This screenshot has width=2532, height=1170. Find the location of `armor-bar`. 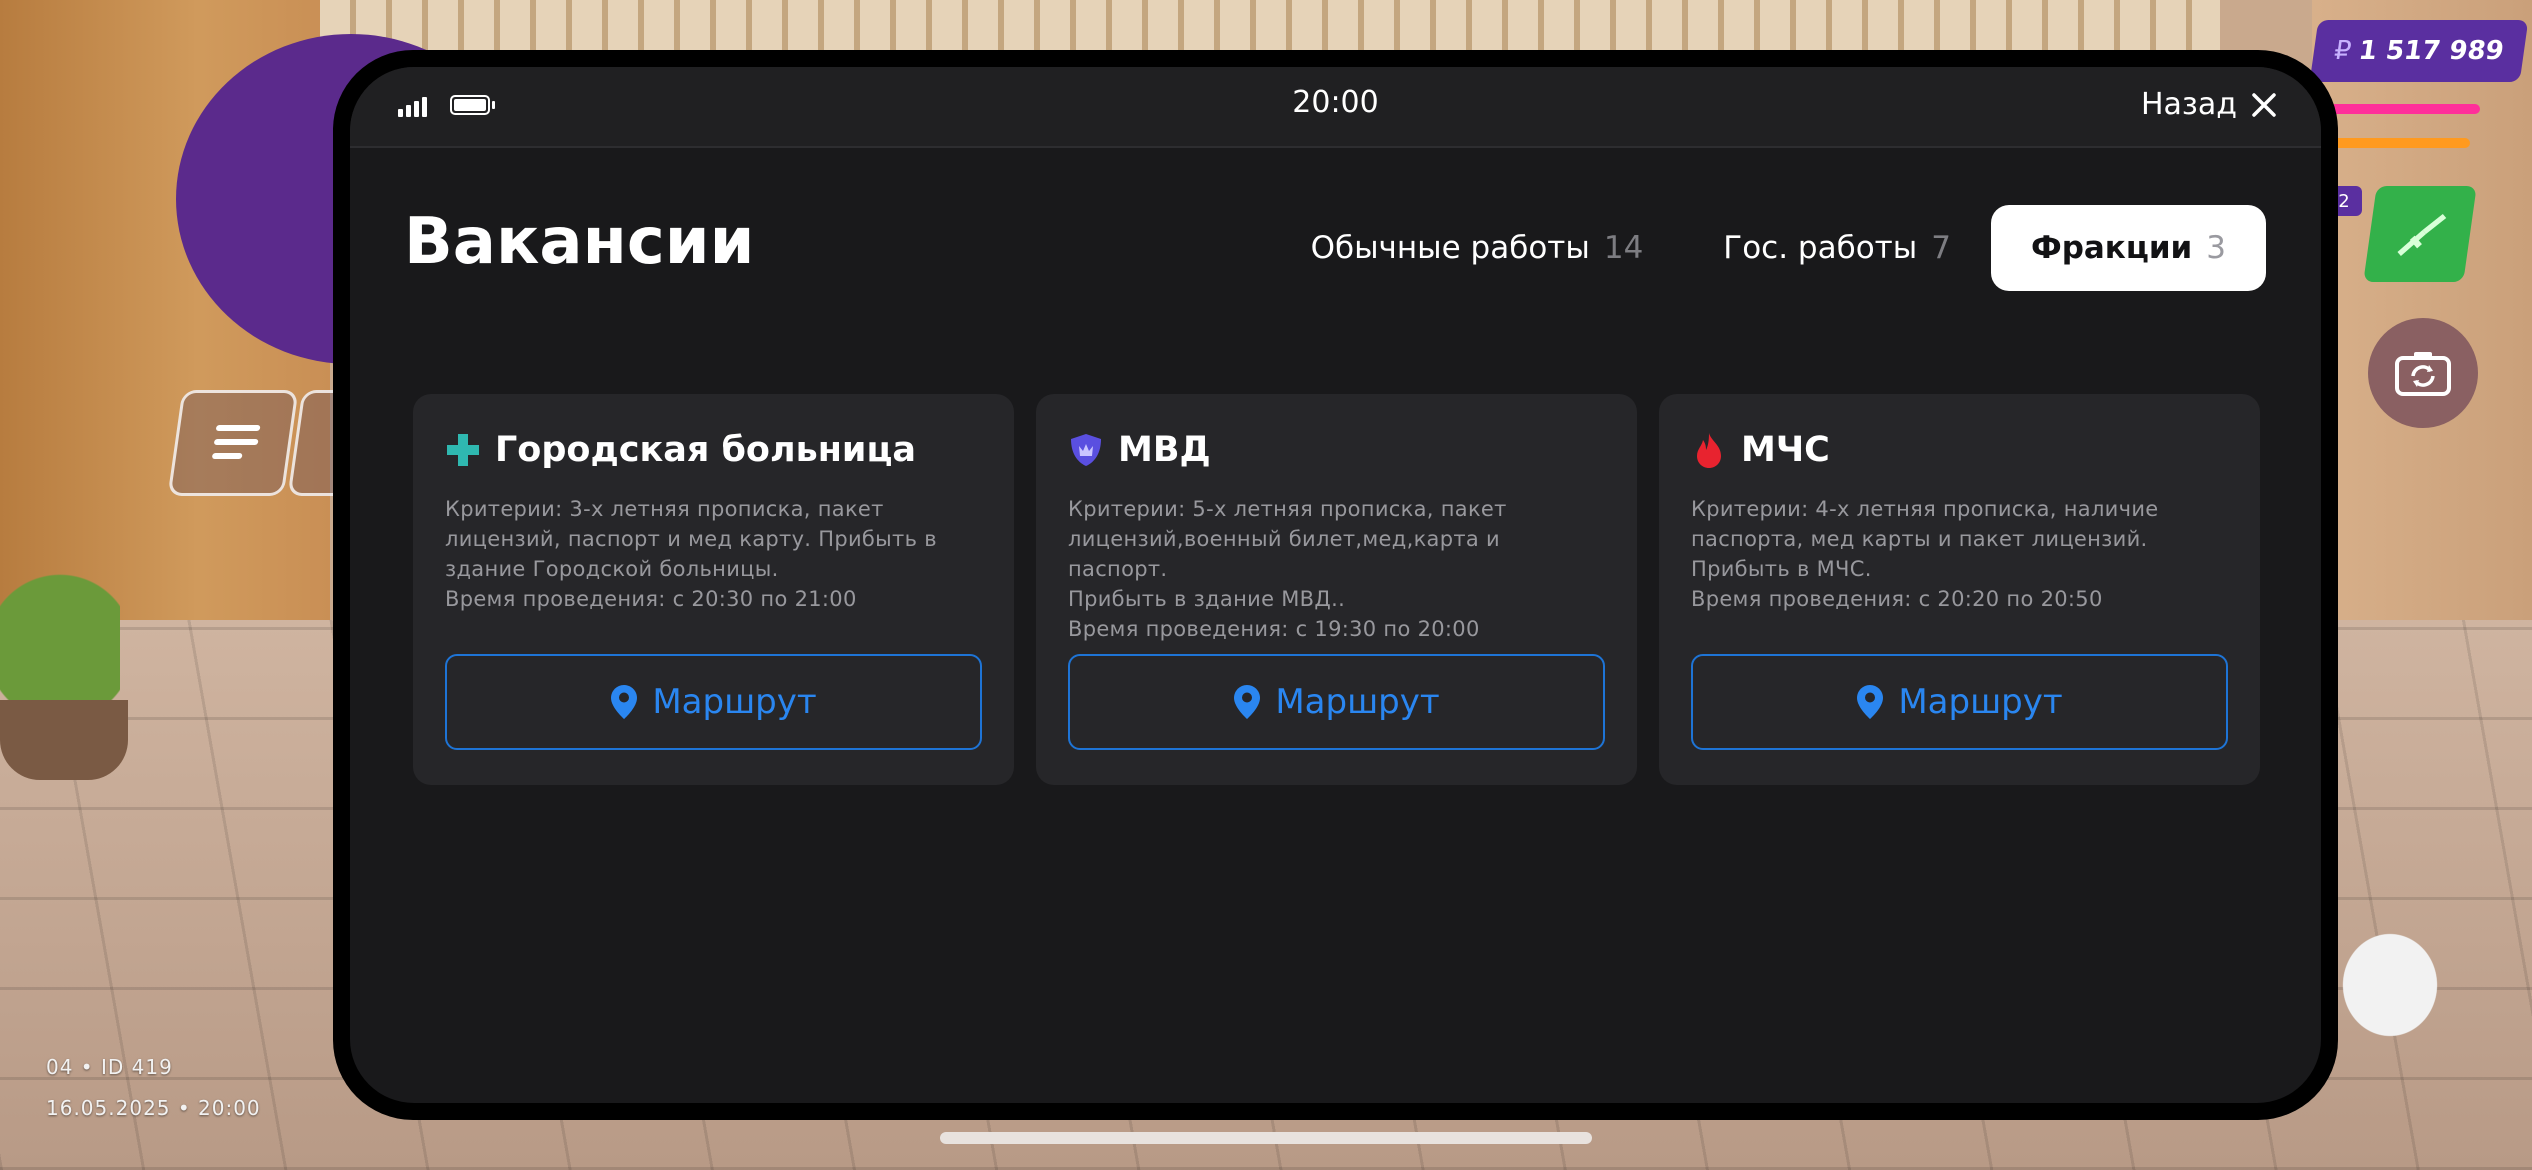

armor-bar is located at coordinates (2400, 143).